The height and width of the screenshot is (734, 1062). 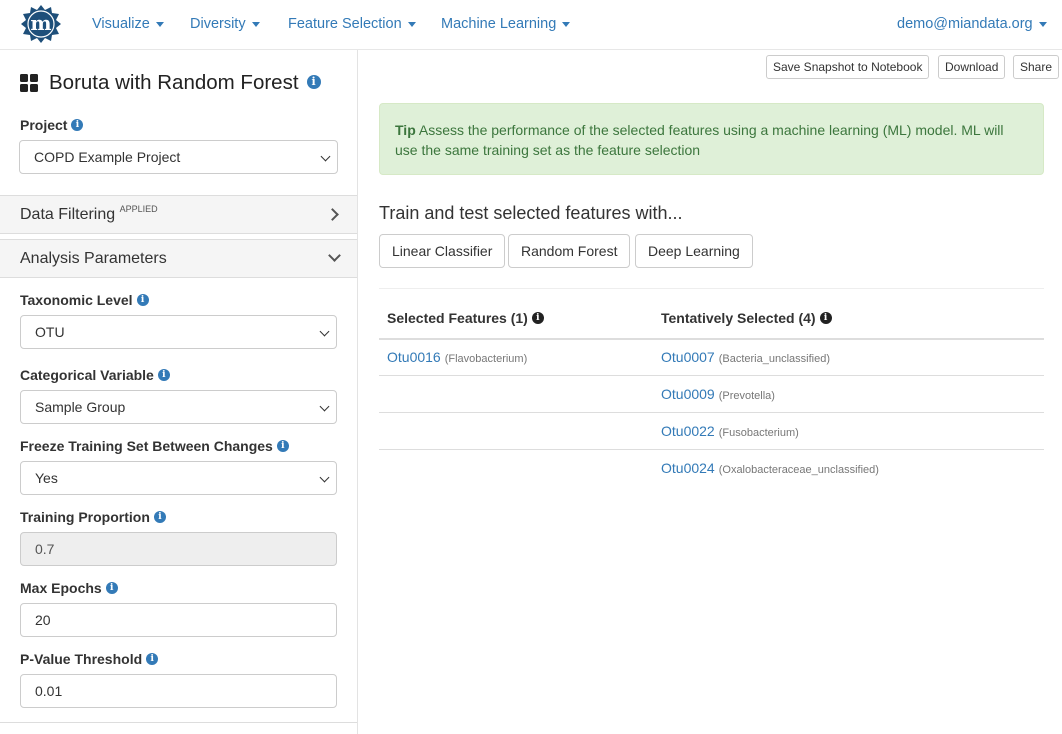 I want to click on training-proportion-input: 0.7, so click(x=178, y=549).